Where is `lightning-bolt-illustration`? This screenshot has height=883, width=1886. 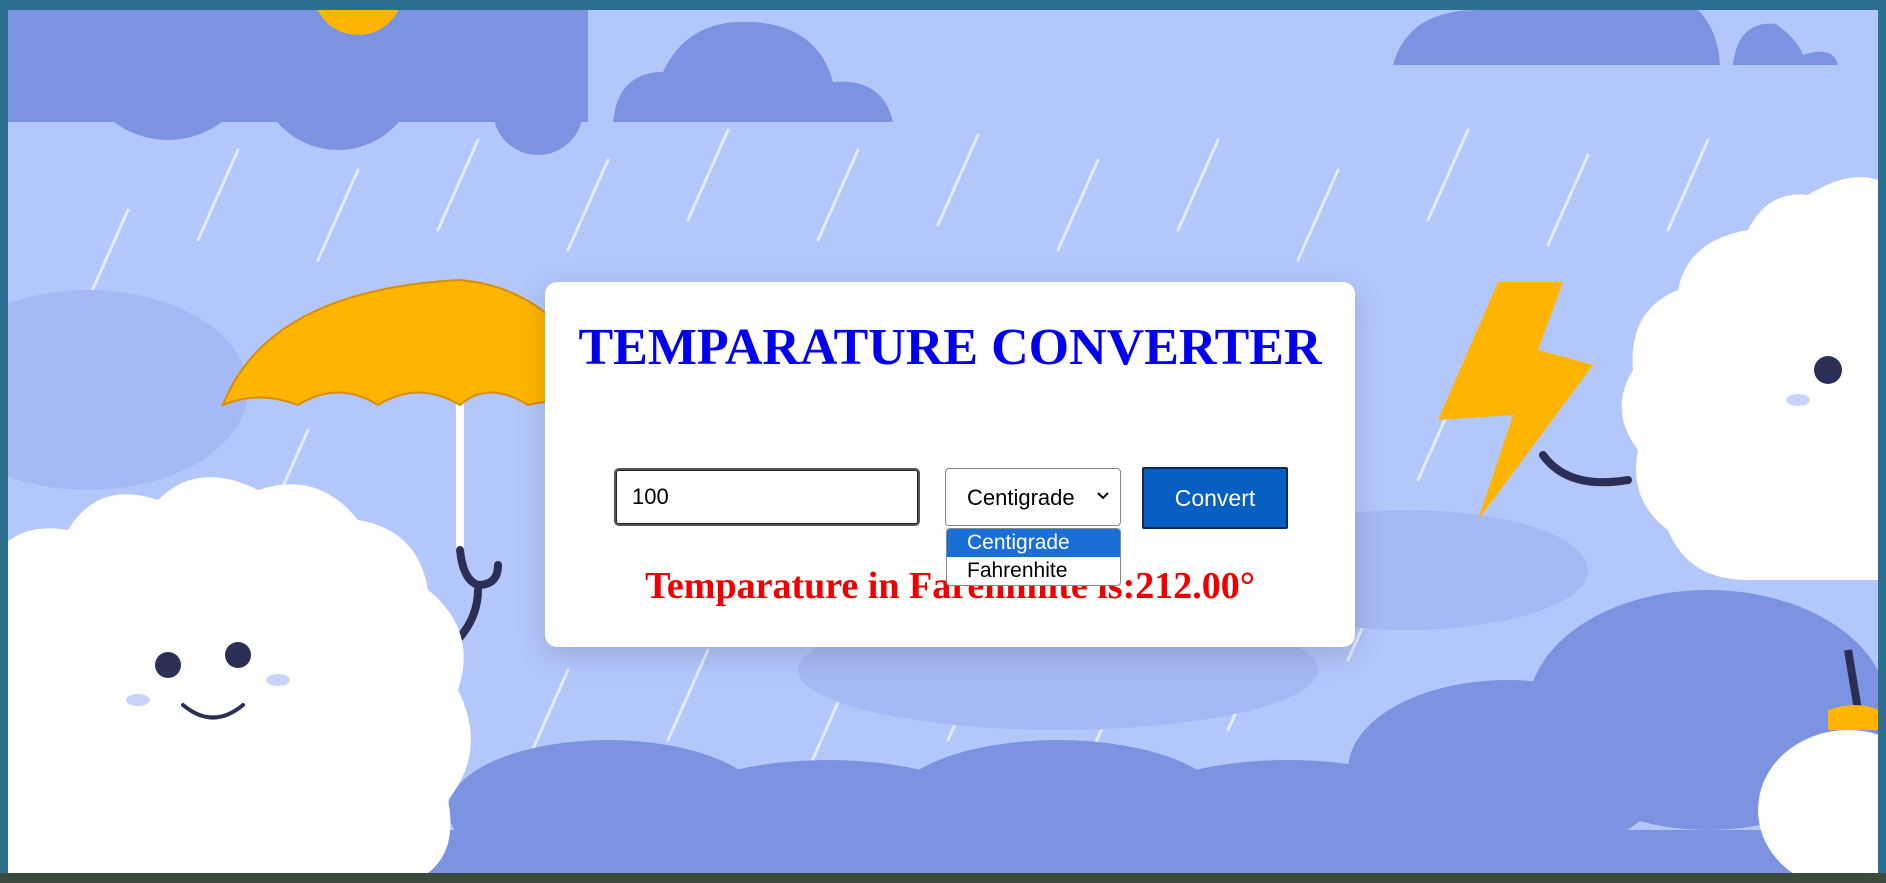
lightning-bolt-illustration is located at coordinates (1535, 401).